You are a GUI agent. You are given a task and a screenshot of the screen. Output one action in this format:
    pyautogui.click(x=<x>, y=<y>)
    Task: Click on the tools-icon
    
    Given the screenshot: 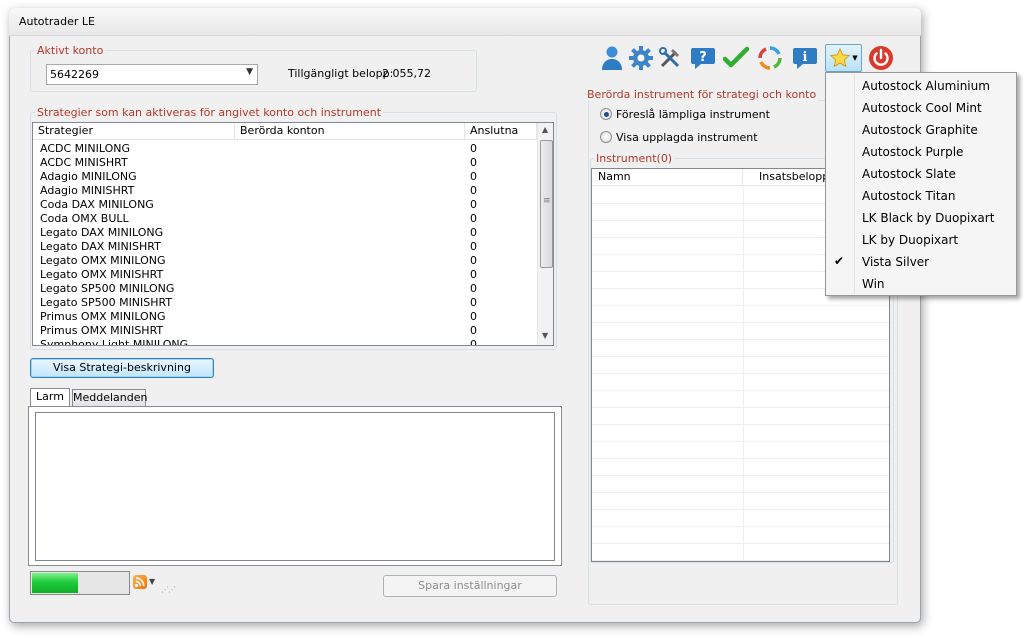 What is the action you would take?
    pyautogui.click(x=670, y=58)
    